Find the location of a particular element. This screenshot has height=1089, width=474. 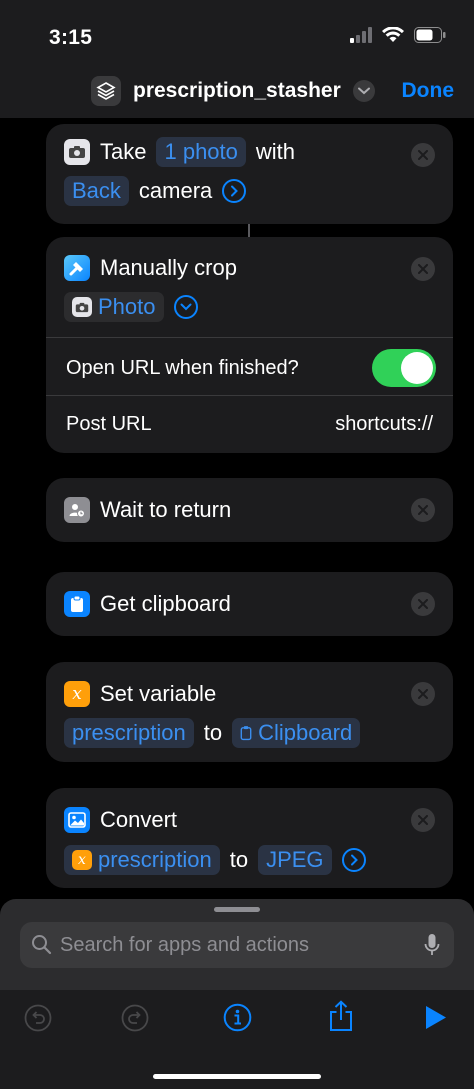

sheet-grabber is located at coordinates (237, 909).